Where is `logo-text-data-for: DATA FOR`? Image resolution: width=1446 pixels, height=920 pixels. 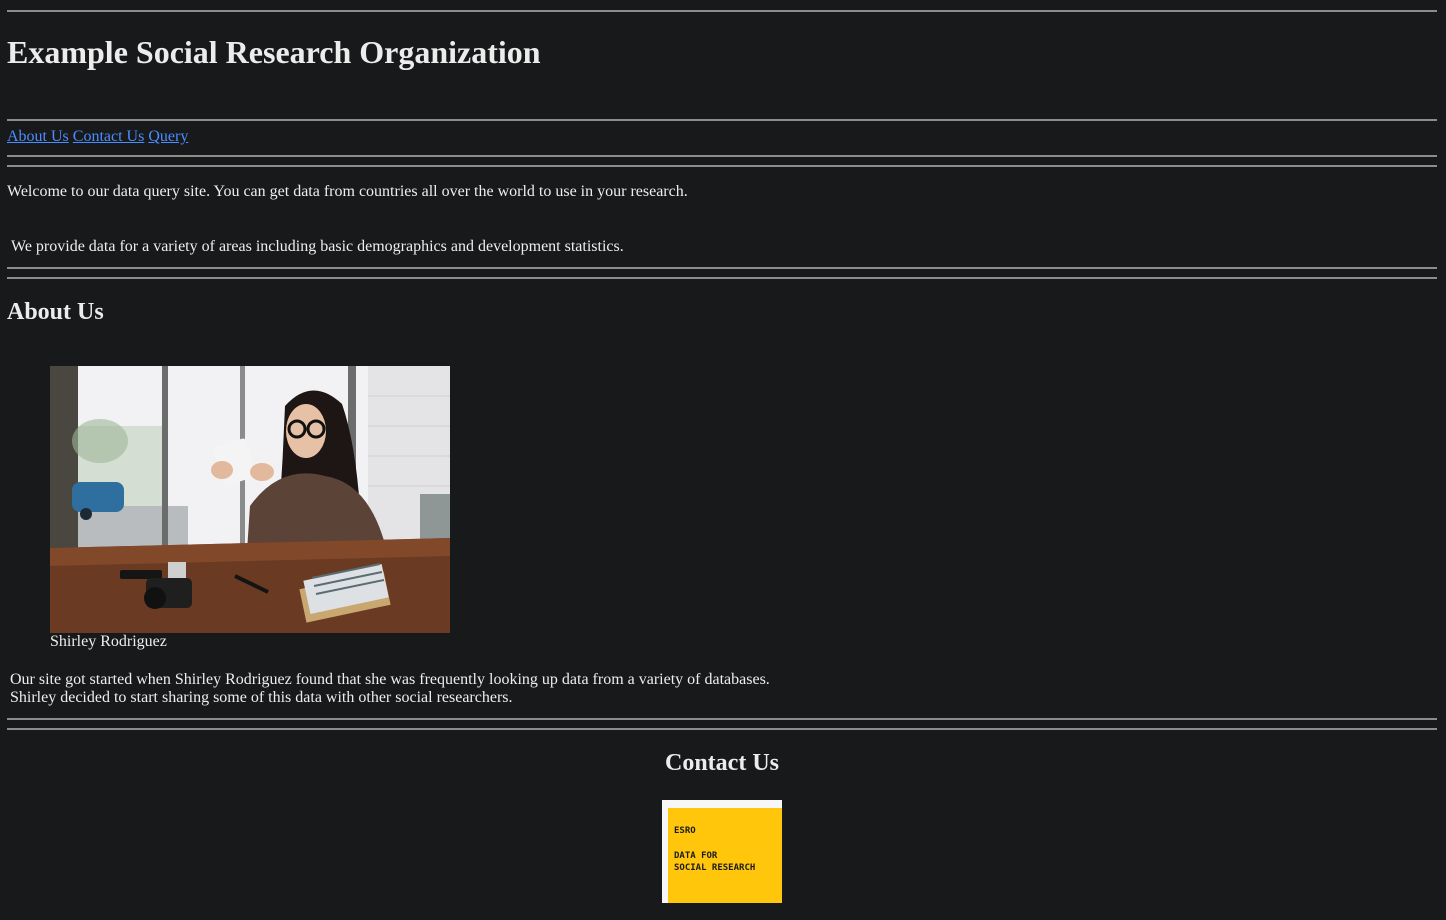
logo-text-data-for: DATA FOR is located at coordinates (696, 856).